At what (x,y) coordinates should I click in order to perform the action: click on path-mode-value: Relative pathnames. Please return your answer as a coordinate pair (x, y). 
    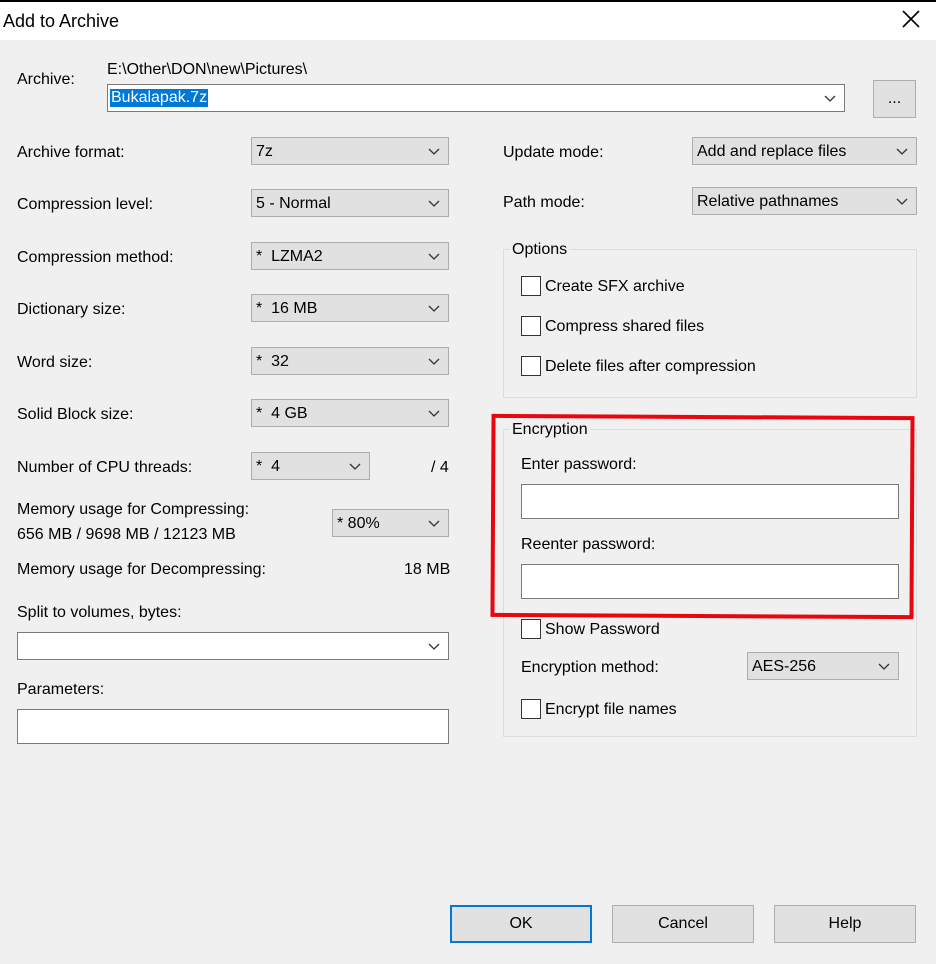
    Looking at the image, I should click on (768, 201).